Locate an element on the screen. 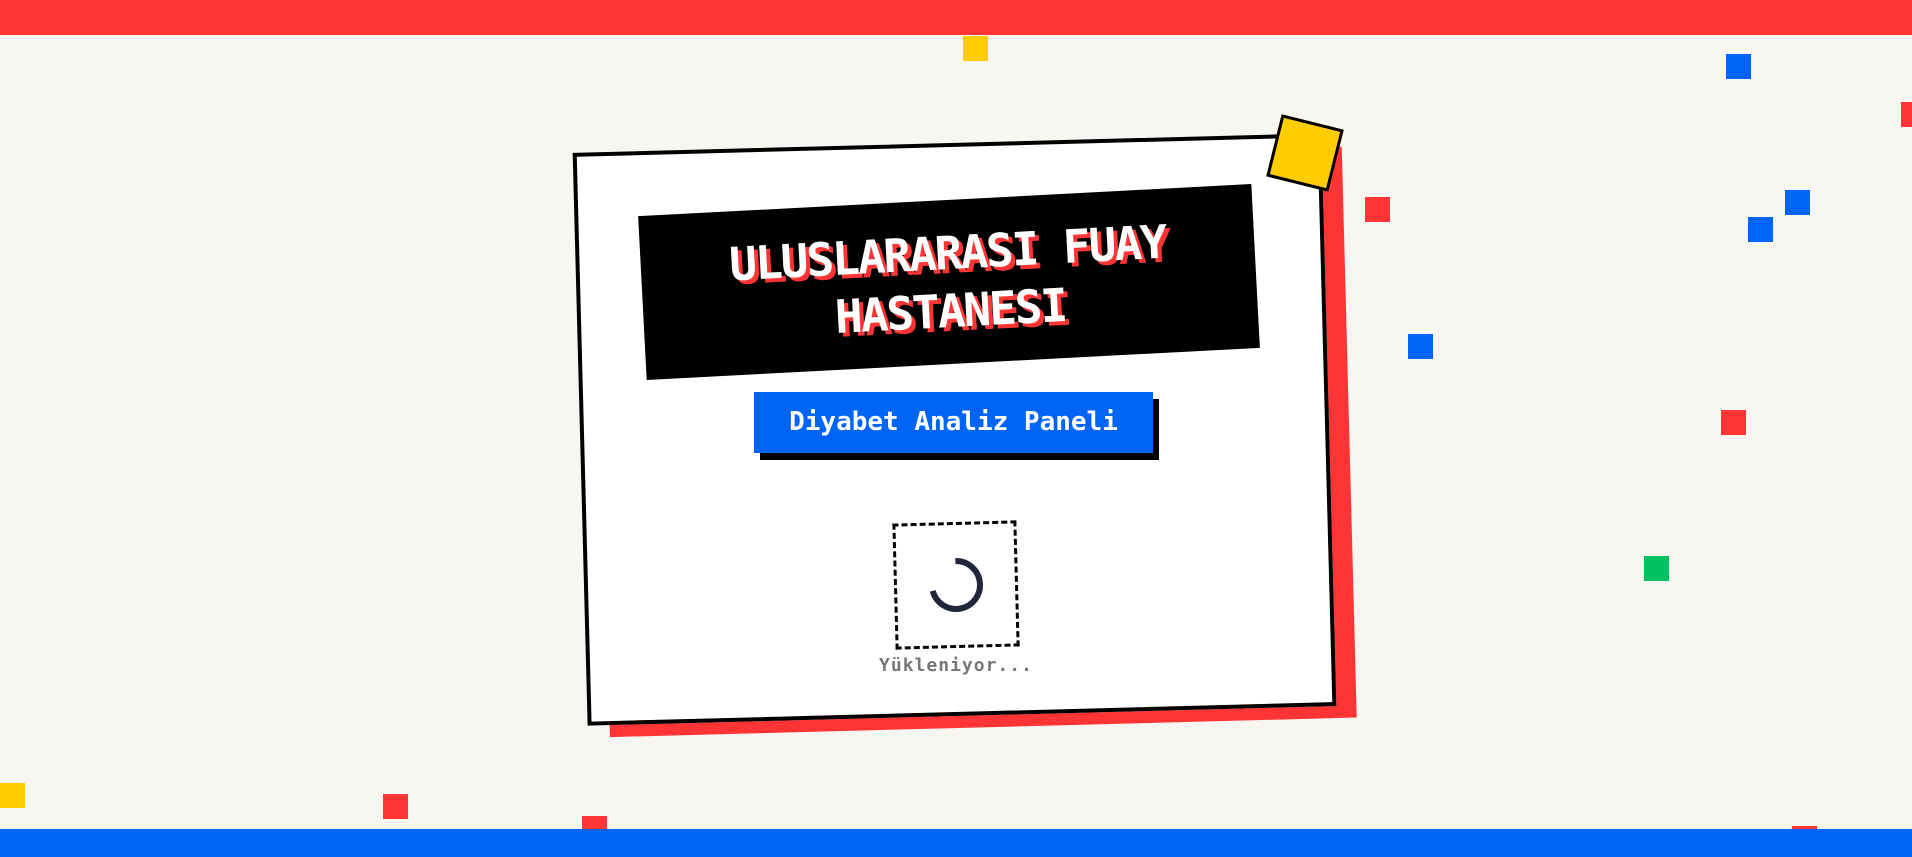 This screenshot has height=857, width=1912. page-title: ULUSLARARASI FUAY HASTANESI is located at coordinates (947, 279).